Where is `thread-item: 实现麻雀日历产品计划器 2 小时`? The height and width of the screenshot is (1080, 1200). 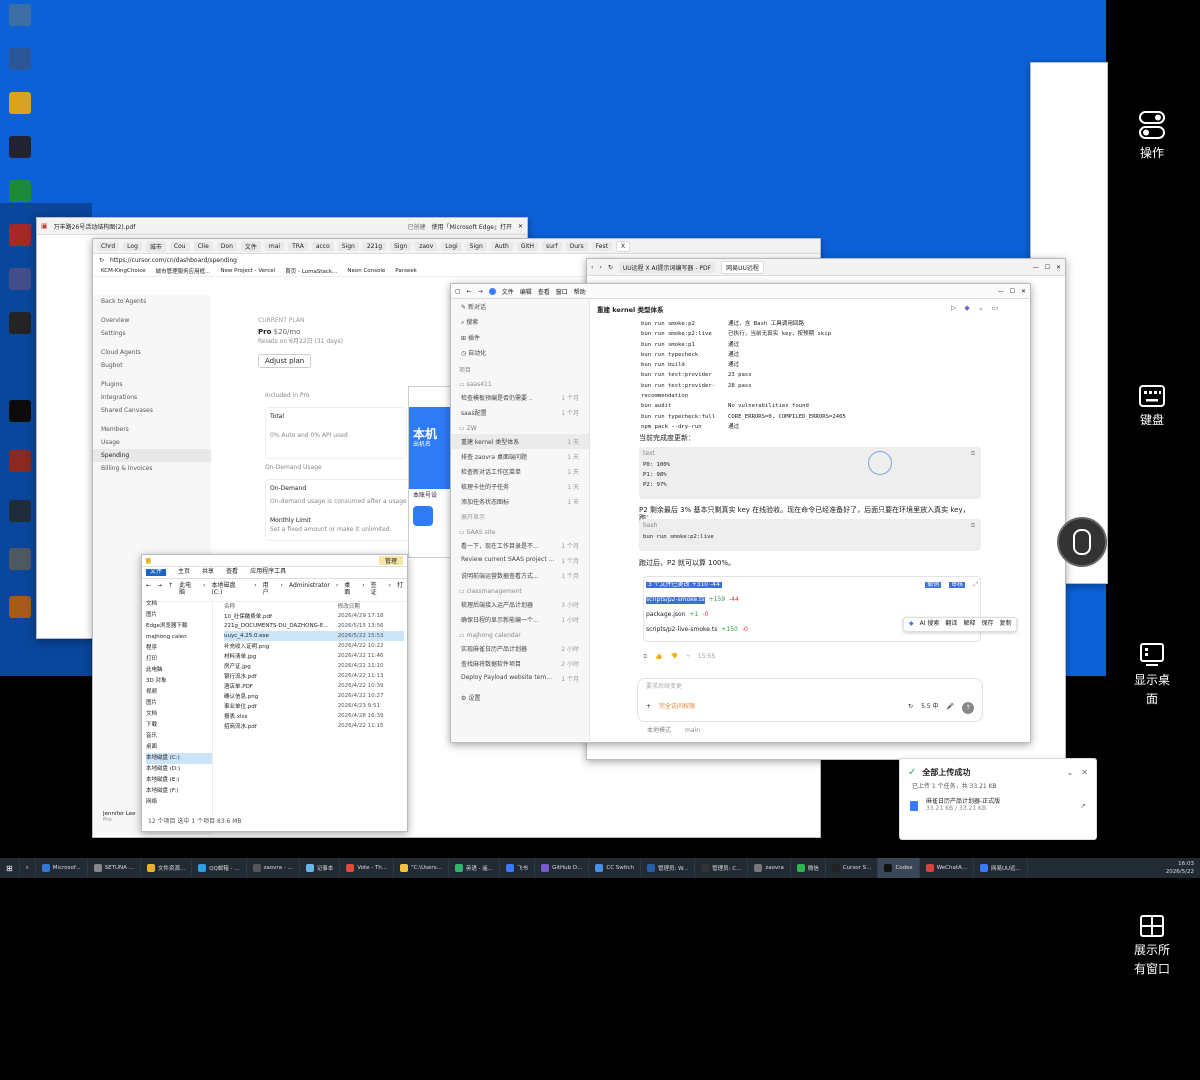
thread-item: 实现麻雀日历产品计划器 2 小时 is located at coordinates (520, 648).